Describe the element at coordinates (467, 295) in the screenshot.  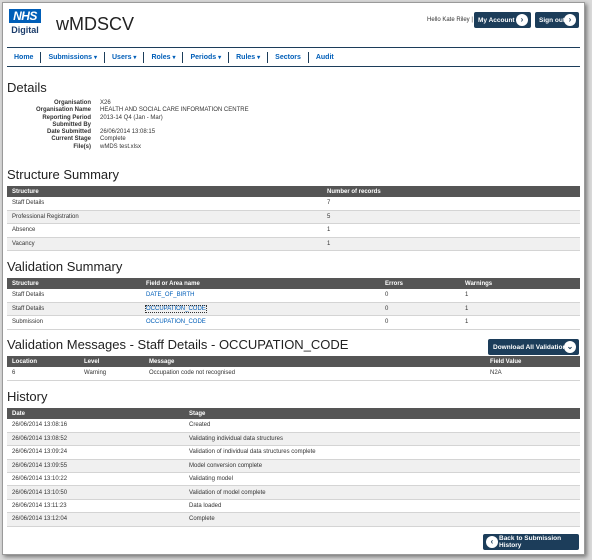
I see `cell-text: 1` at that location.